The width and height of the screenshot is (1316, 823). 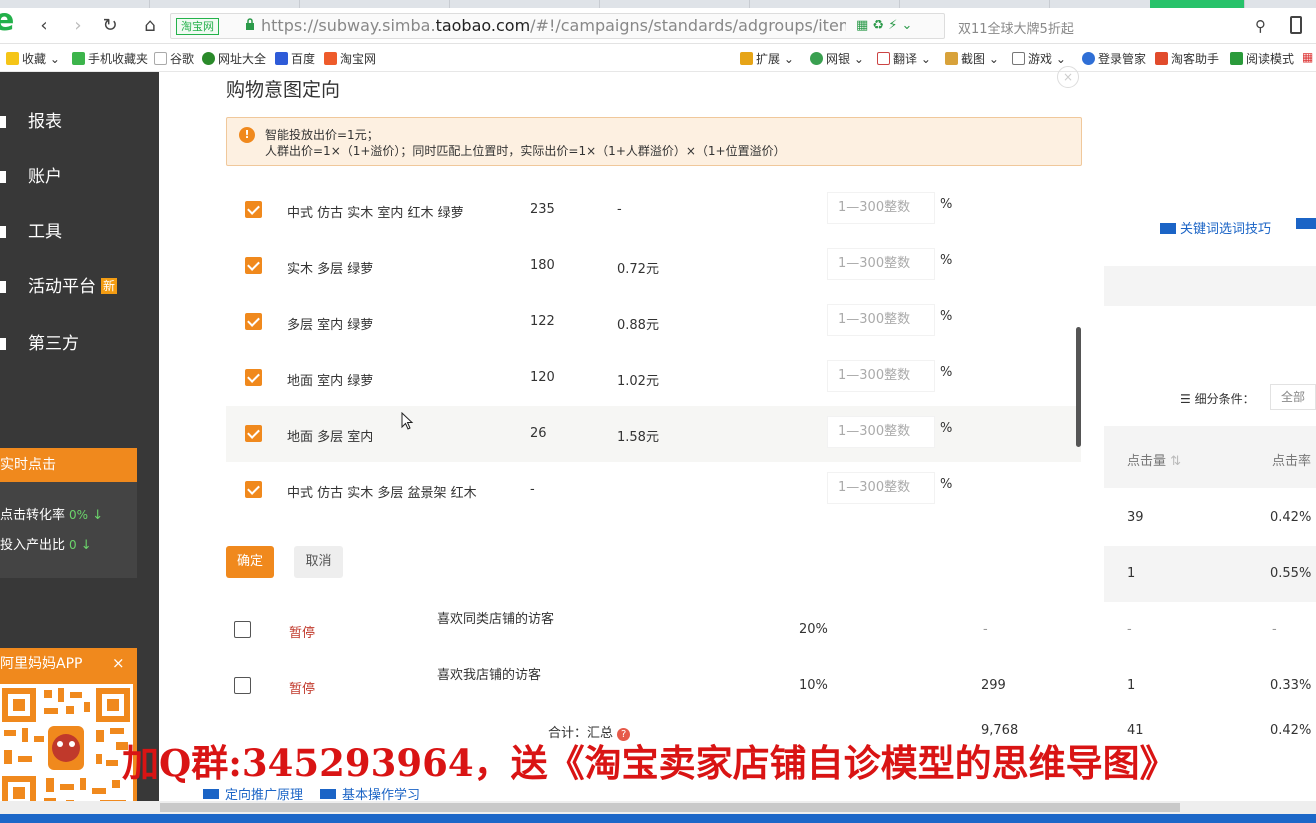 What do you see at coordinates (653, 210) in the screenshot?
I see `keyword-row: 中式 仿古 实木 室内 红木 绿萝 235 - 1—300整数 %` at bounding box center [653, 210].